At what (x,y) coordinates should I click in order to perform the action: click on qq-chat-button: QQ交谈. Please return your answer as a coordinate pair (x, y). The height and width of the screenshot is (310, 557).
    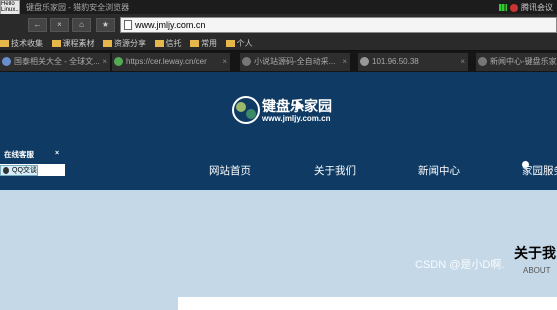
    Looking at the image, I should click on (19, 170).